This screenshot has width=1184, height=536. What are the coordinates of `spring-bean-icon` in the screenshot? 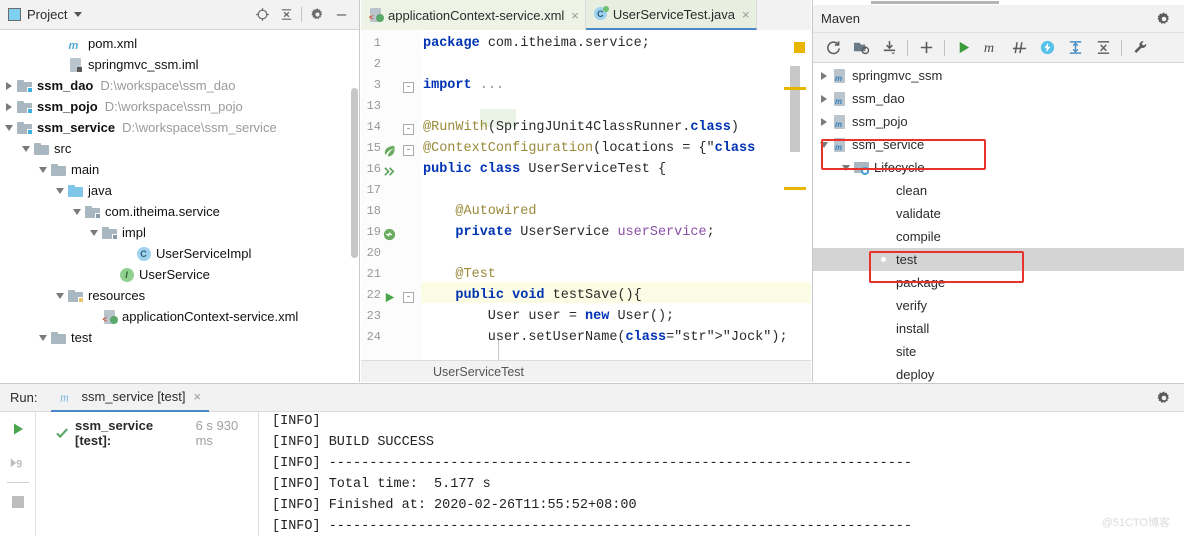 It's located at (390, 151).